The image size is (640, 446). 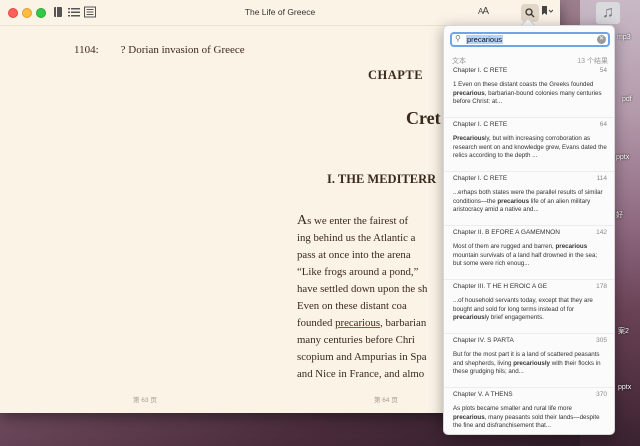 What do you see at coordinates (624, 37) in the screenshot?
I see `desktop-file-label: mp3` at bounding box center [624, 37].